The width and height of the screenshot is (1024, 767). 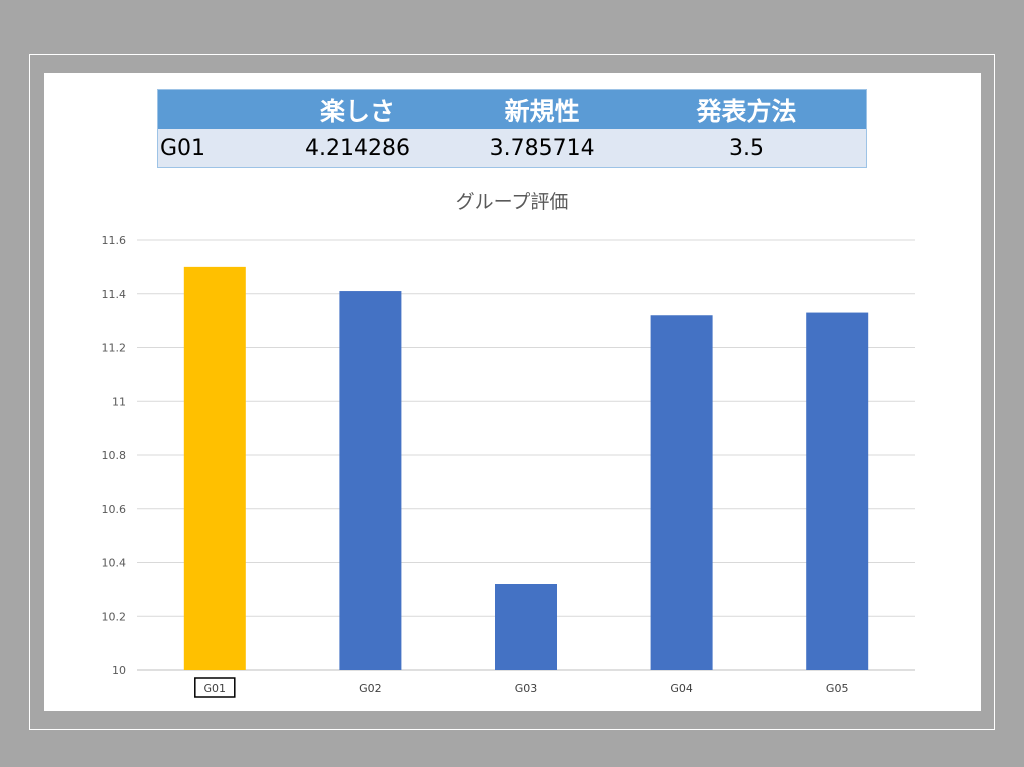 I want to click on y-tick-label: 10.4, so click(x=114, y=563).